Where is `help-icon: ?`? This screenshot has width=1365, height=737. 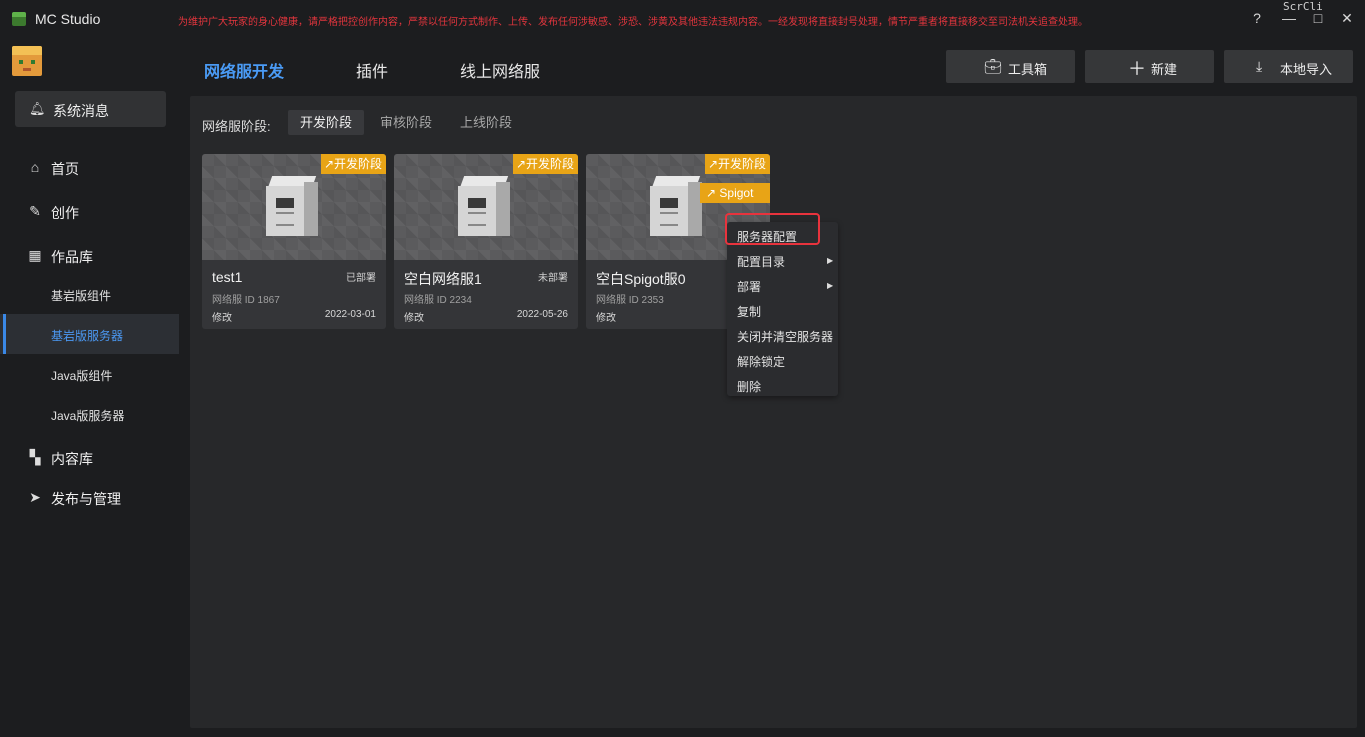 help-icon: ? is located at coordinates (1257, 18).